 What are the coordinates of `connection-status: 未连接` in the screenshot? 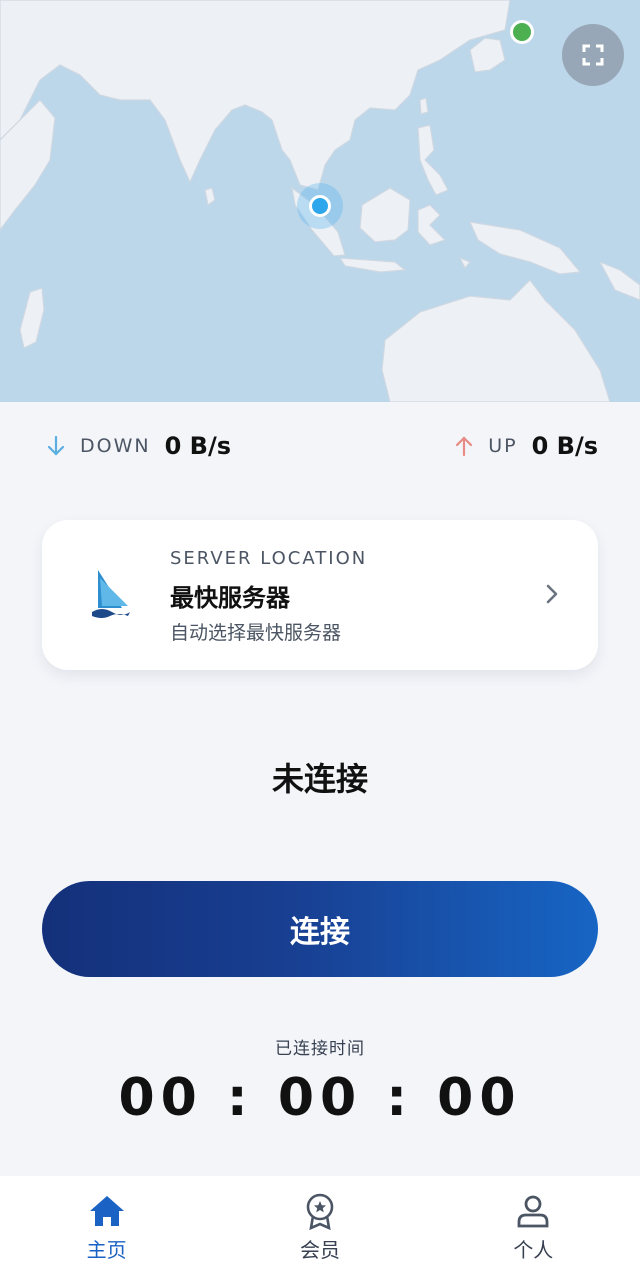 It's located at (319, 779).